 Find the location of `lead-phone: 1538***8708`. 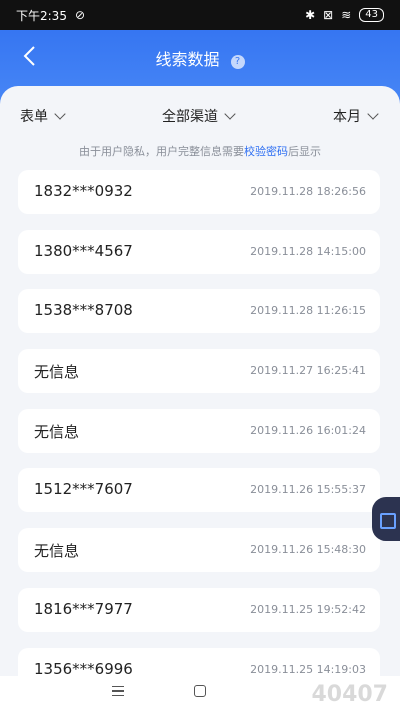

lead-phone: 1538***8708 is located at coordinates (83, 310).